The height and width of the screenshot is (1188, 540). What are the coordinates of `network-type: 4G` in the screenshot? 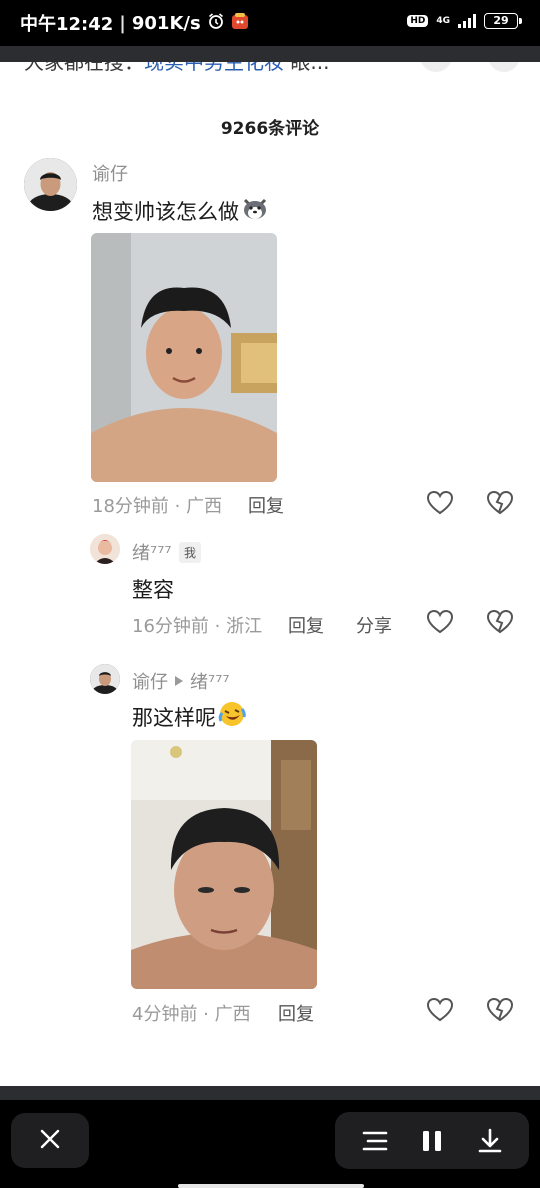 It's located at (443, 20).